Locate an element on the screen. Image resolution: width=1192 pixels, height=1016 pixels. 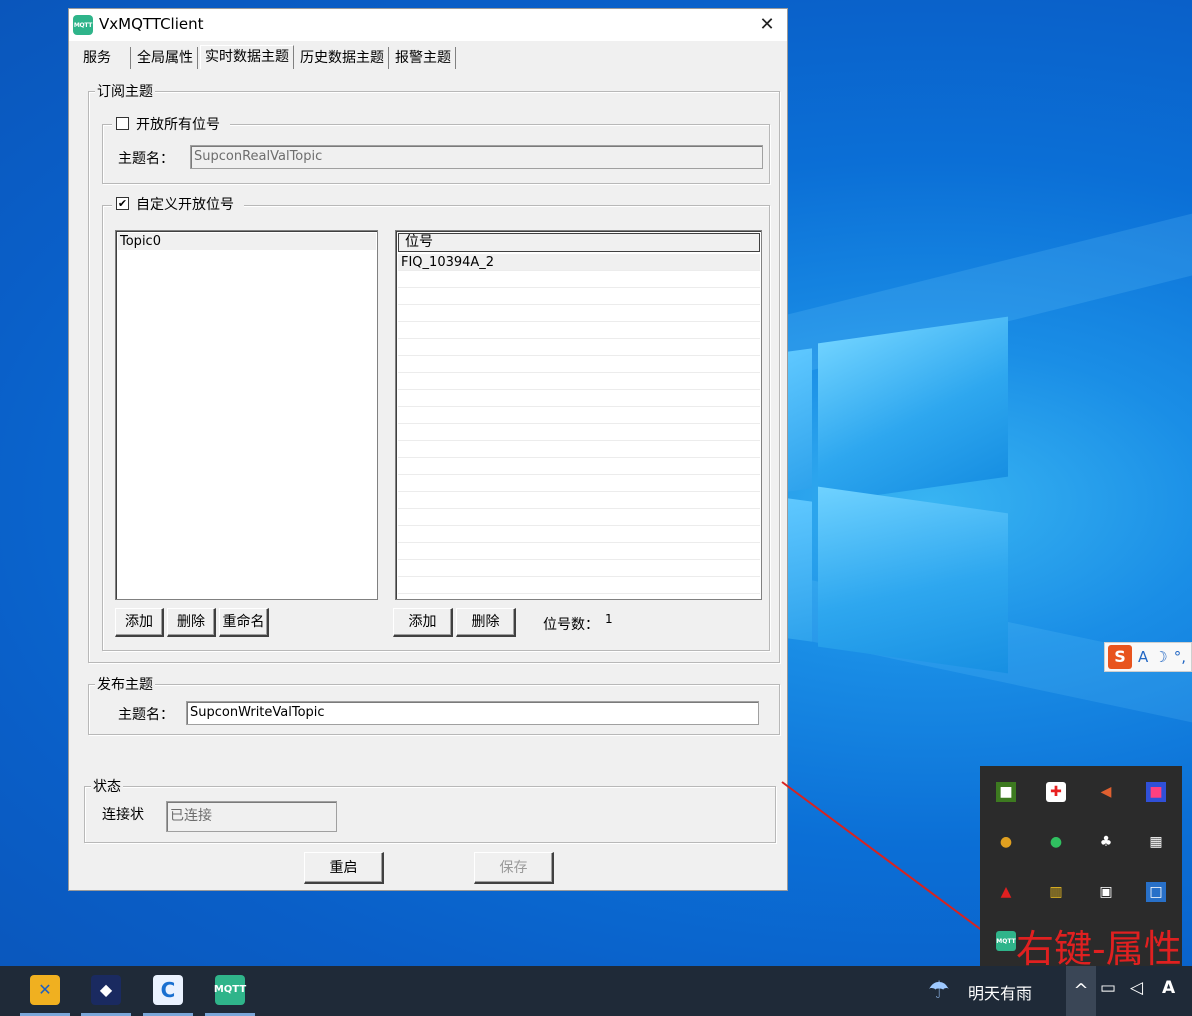
delete-topic-button: 删除 is located at coordinates (191, 622).